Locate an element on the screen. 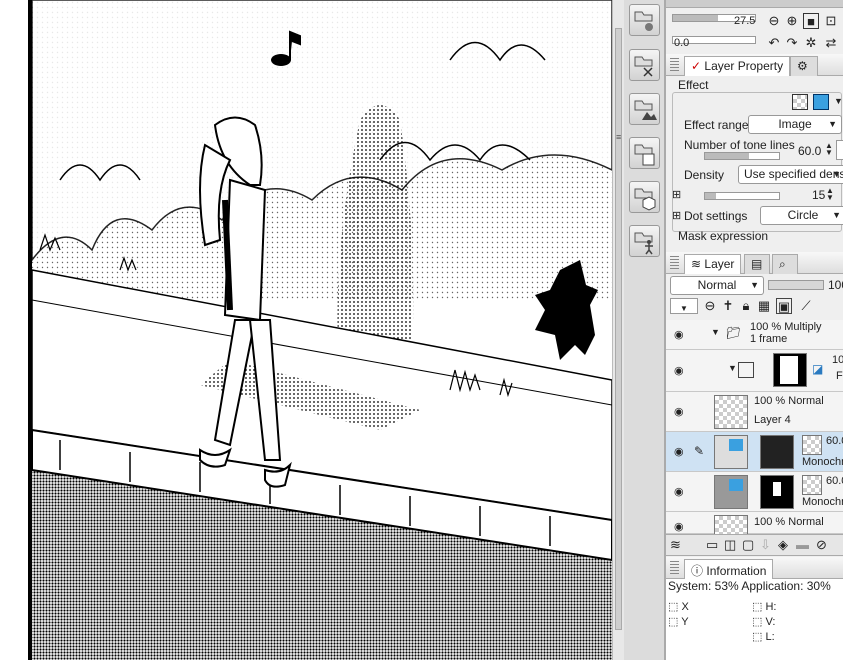  layer-row-folder: ◉ ▼ 📁︎ 100 % Multiply 1 frame is located at coordinates (754, 335).